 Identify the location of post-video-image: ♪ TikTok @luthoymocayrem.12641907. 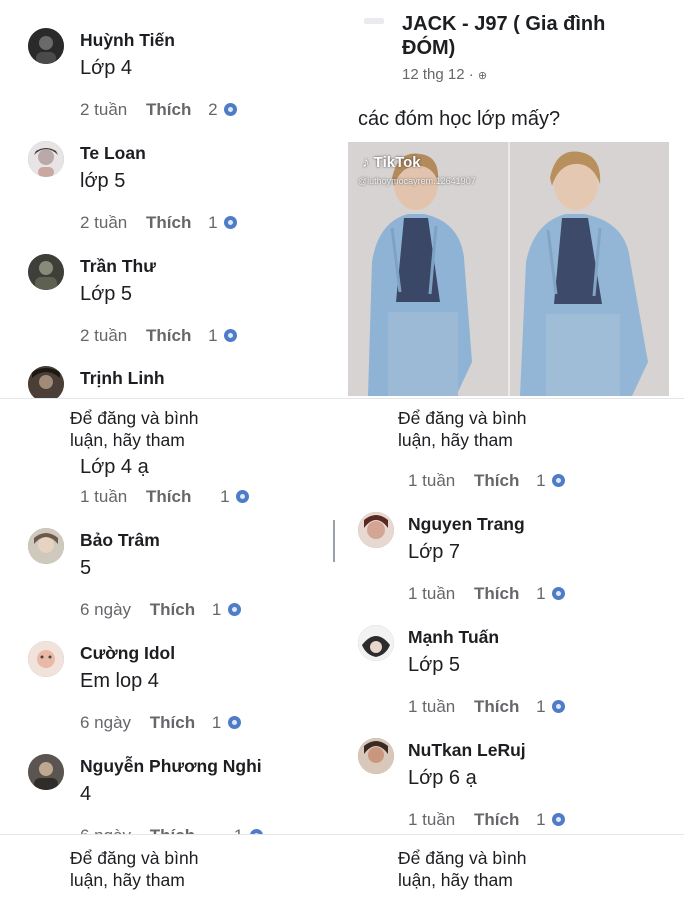
(508, 269).